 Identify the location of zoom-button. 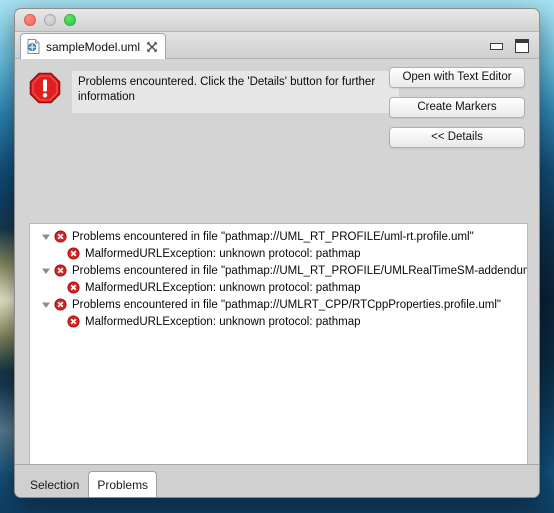
(70, 20).